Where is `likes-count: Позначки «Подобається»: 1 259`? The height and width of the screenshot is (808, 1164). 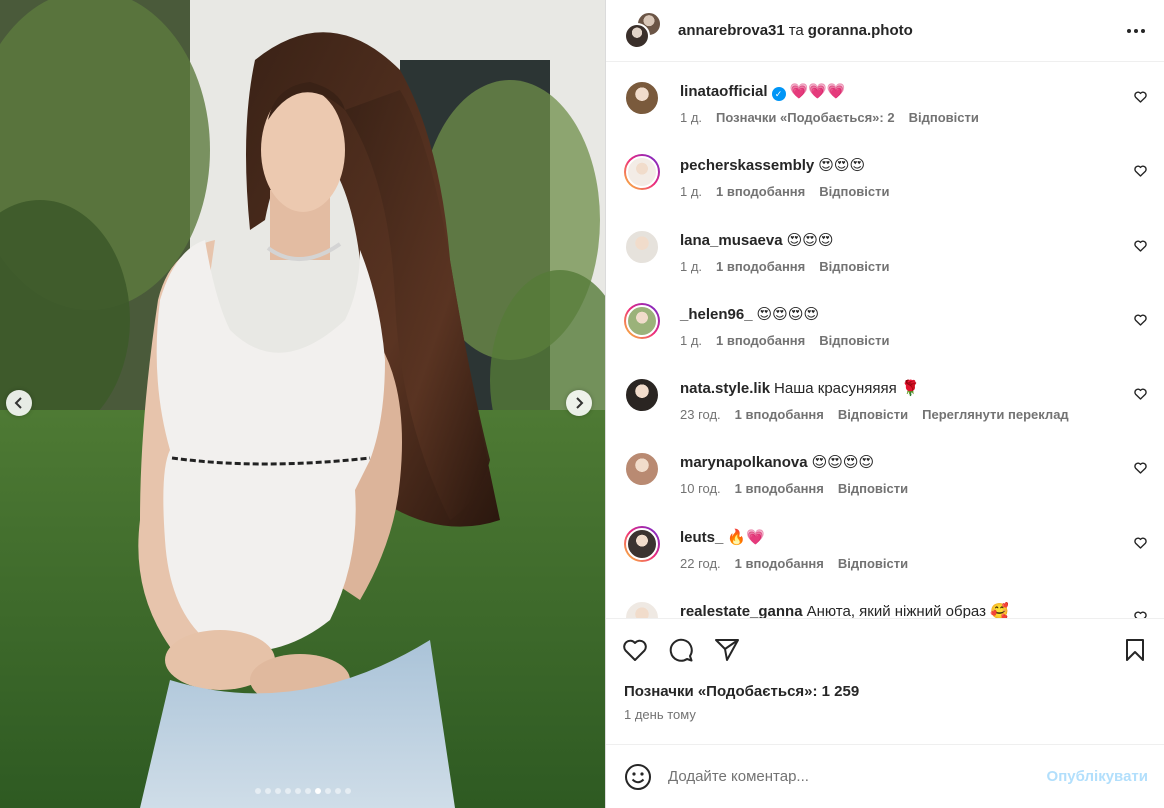 likes-count: Позначки «Подобається»: 1 259 is located at coordinates (885, 692).